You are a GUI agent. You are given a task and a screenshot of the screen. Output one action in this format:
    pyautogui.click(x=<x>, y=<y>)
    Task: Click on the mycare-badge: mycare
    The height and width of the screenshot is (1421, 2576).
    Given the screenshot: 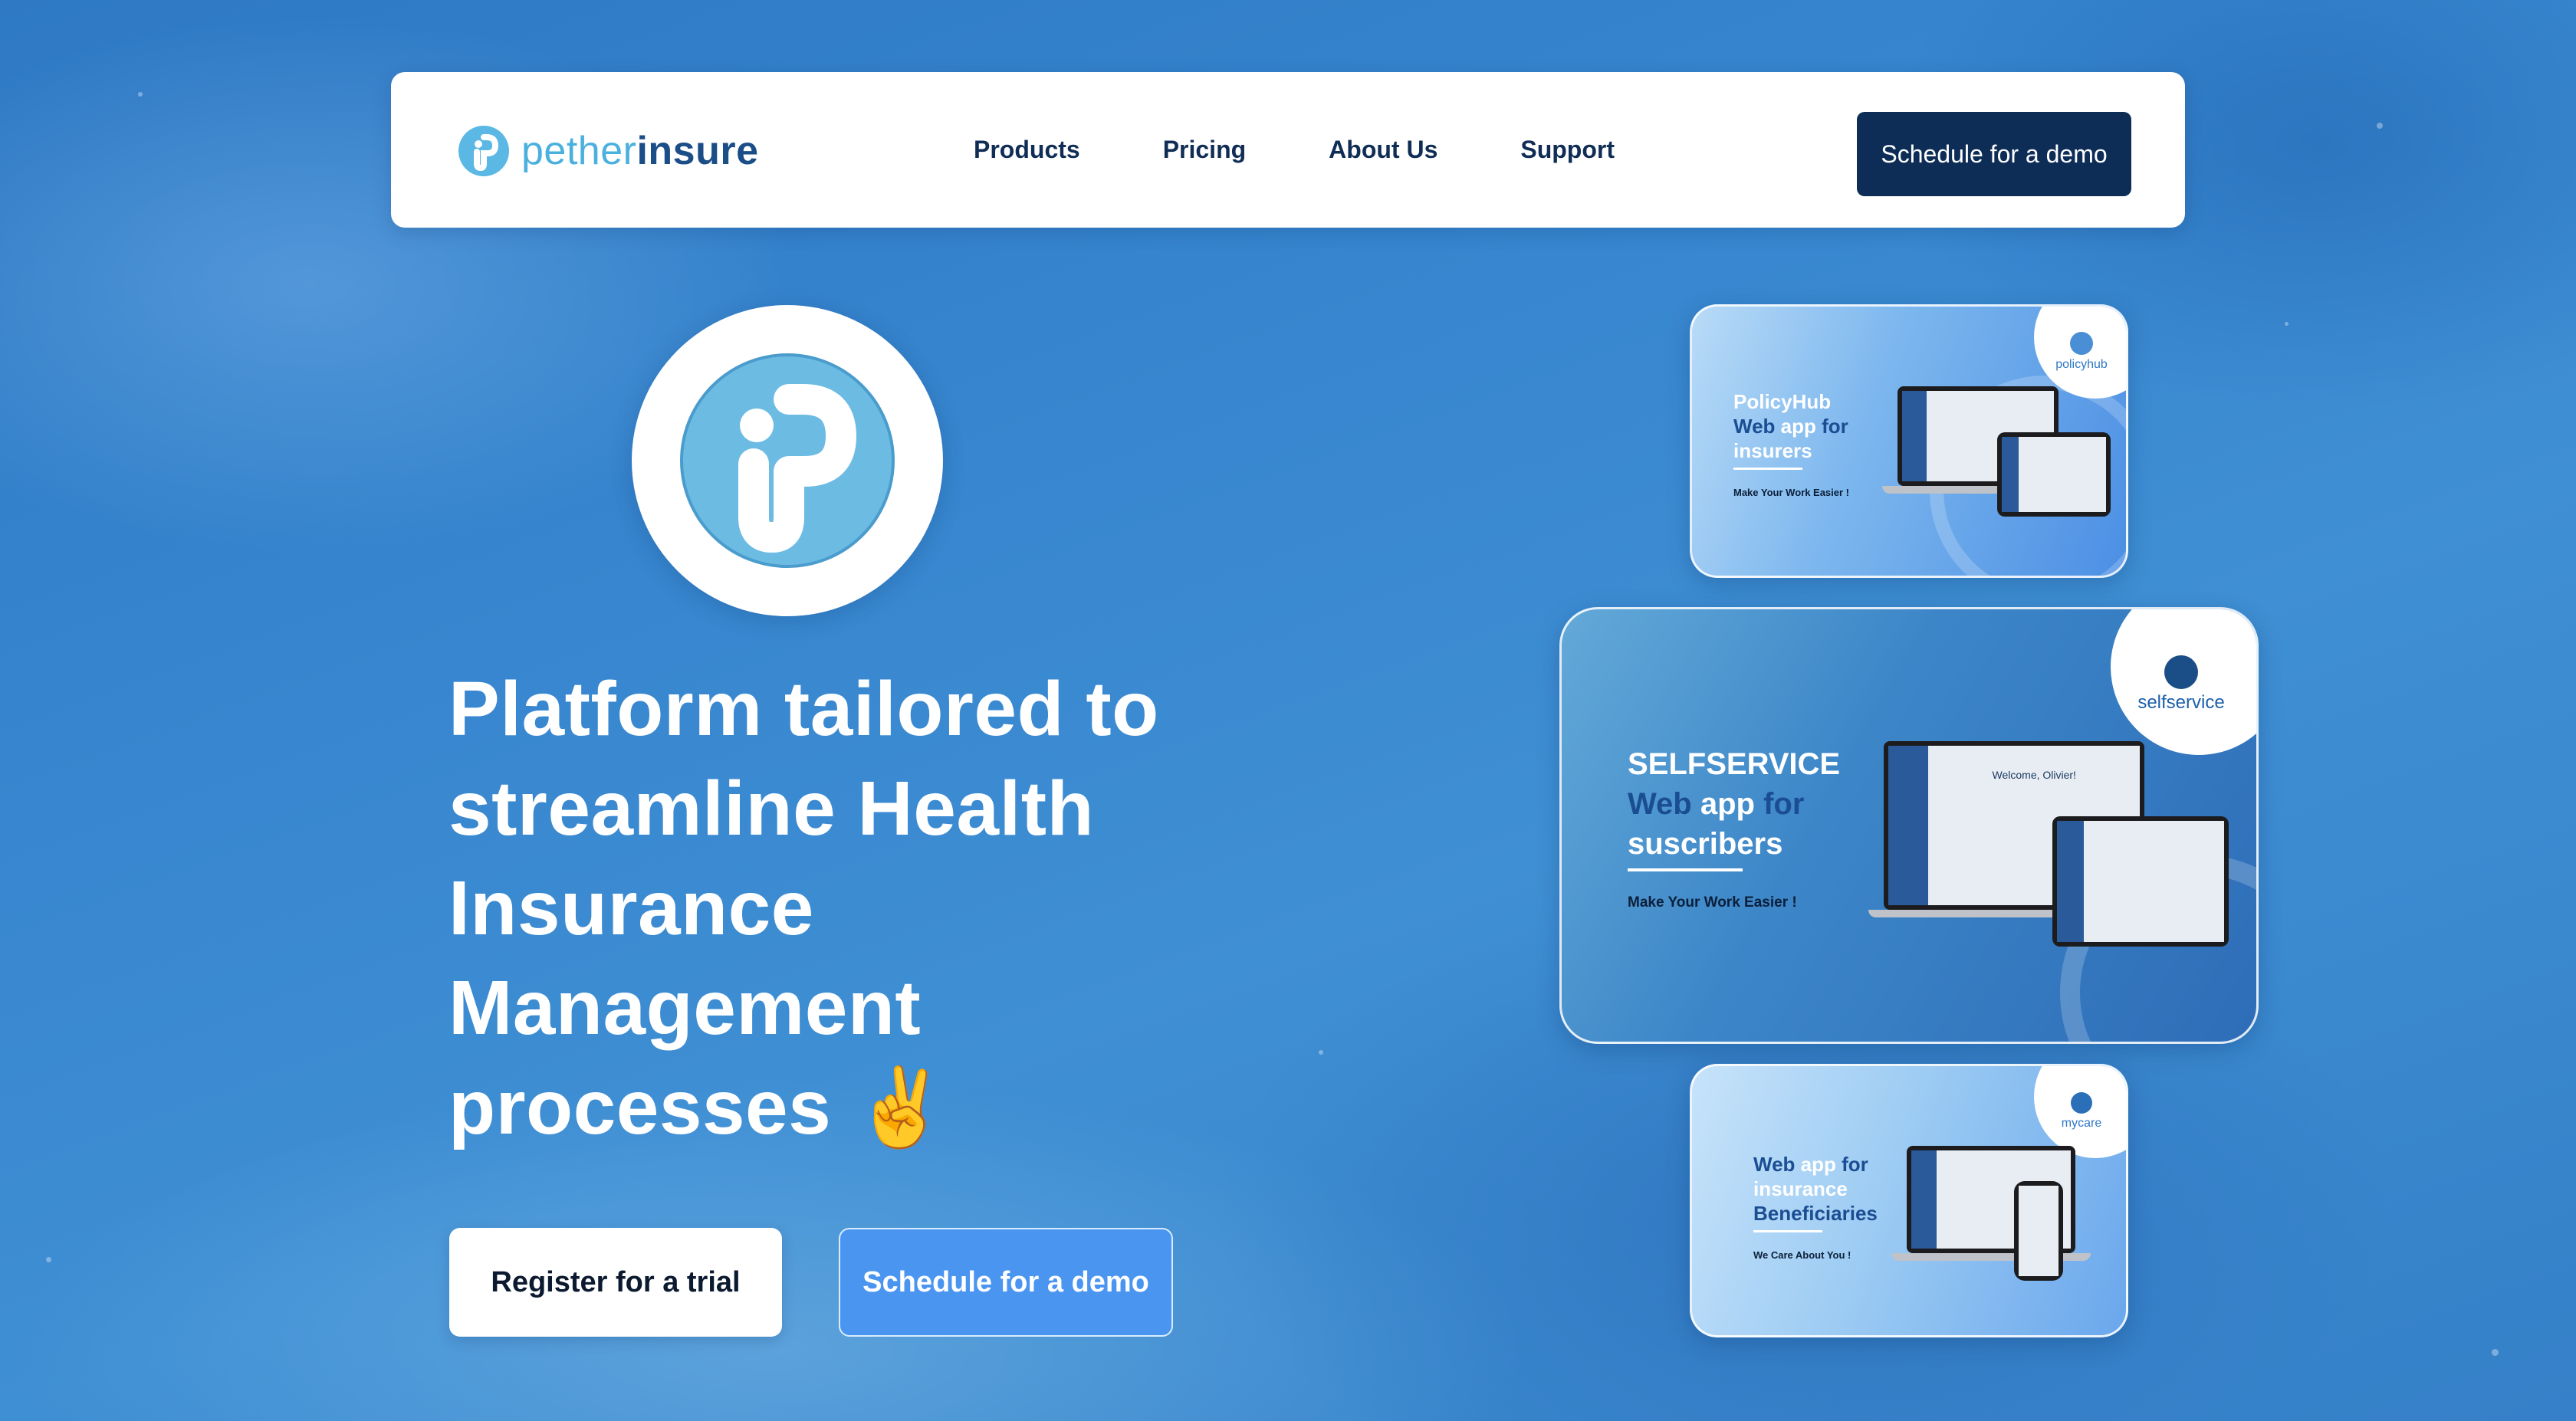 What is the action you would take?
    pyautogui.click(x=2080, y=1112)
    